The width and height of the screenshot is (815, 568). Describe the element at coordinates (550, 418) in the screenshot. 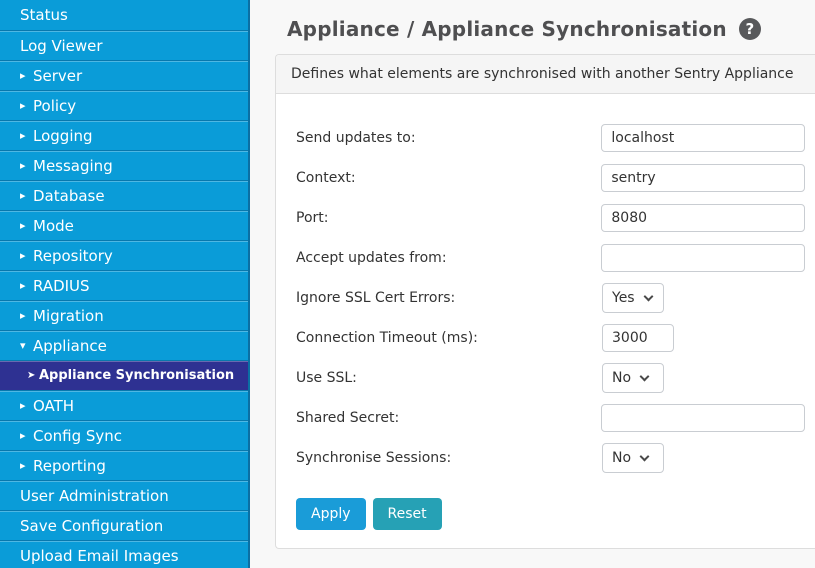

I see `form-row: Shared Secret:` at that location.